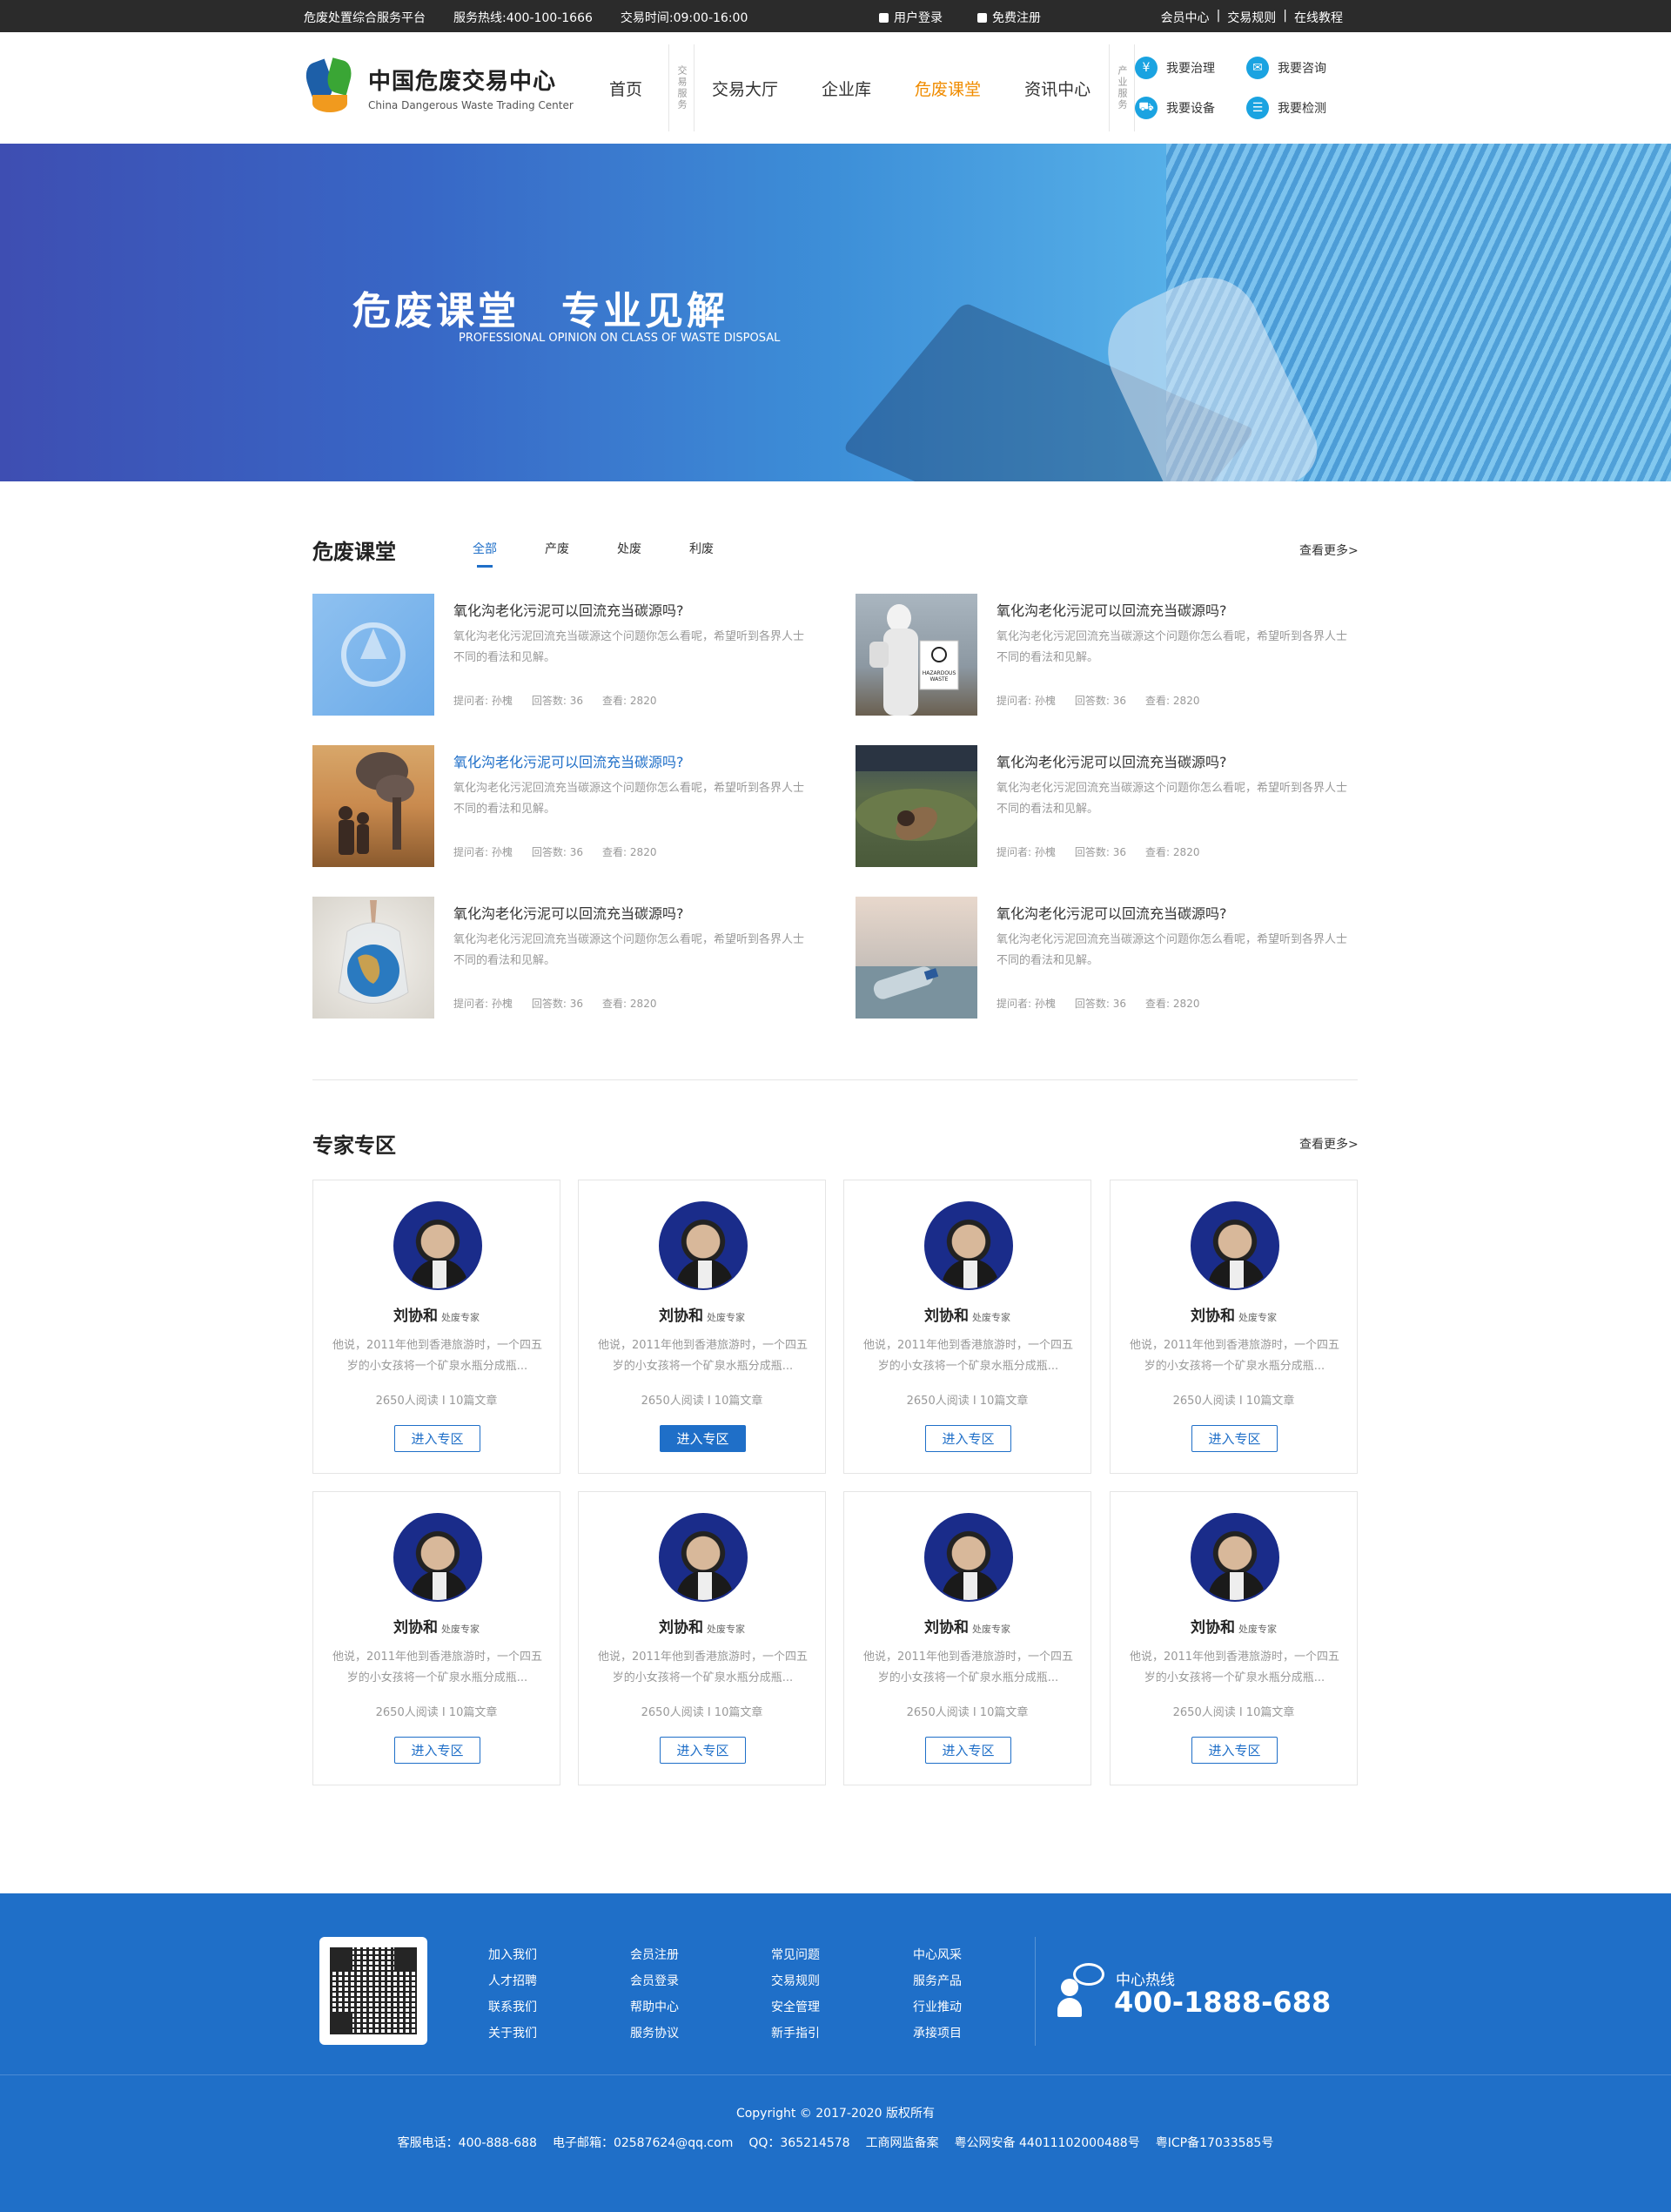 The width and height of the screenshot is (1671, 2212). I want to click on footer-link: 交易规则, so click(796, 1981).